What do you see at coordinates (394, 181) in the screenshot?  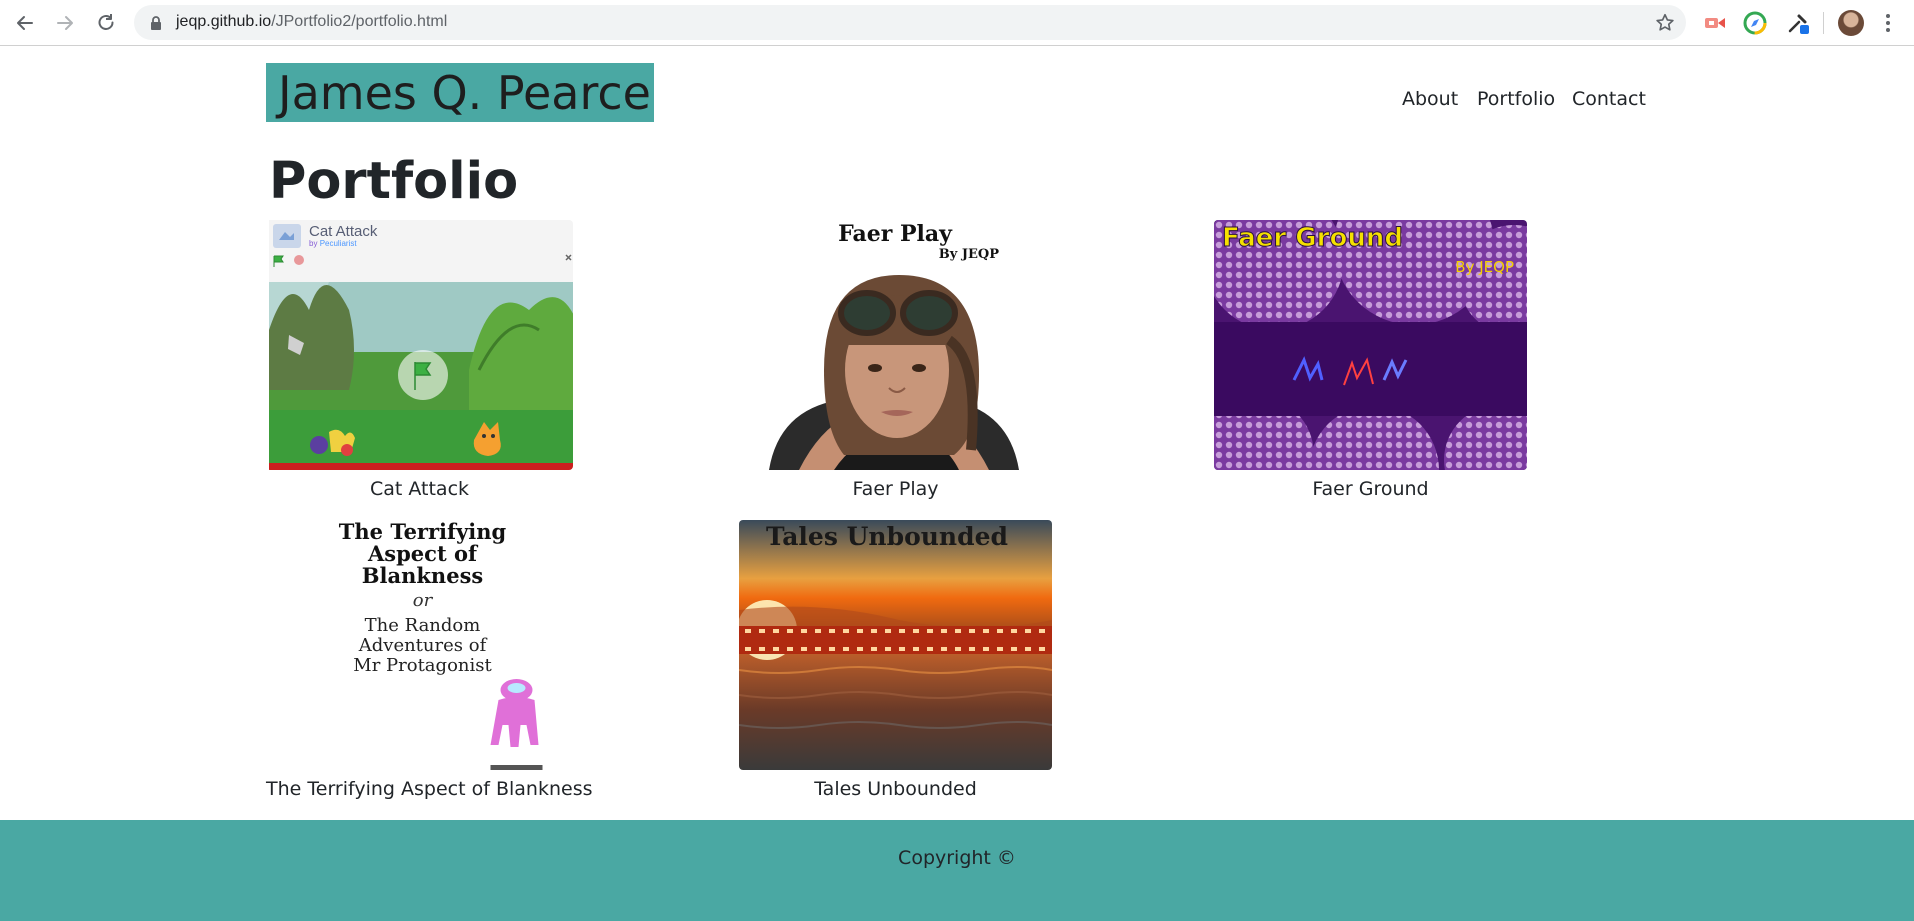 I see `page-title: Portfolio` at bounding box center [394, 181].